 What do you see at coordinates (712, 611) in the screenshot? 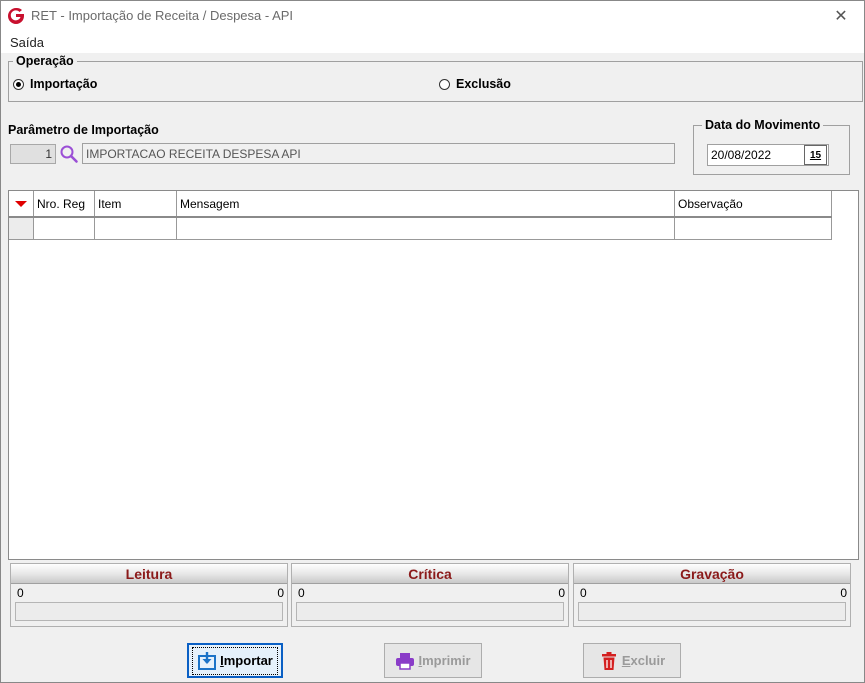
I see `counter-gravacao-progress-bar` at bounding box center [712, 611].